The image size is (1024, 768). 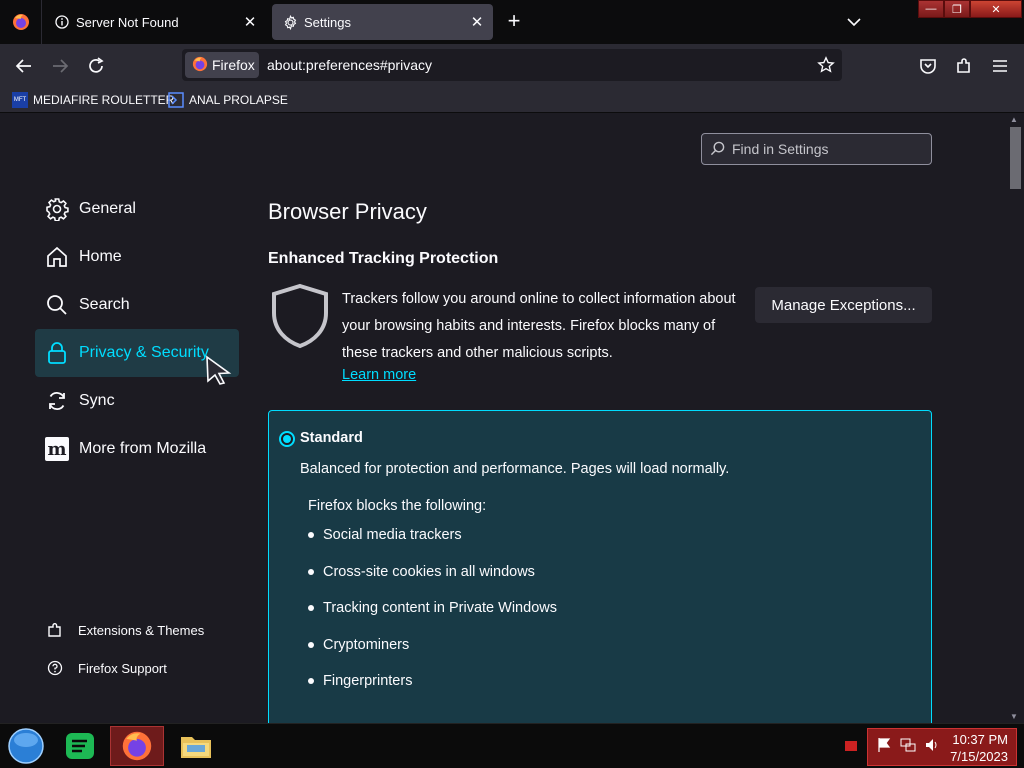 I want to click on footer-label: Extensions & Themes, so click(x=141, y=630).